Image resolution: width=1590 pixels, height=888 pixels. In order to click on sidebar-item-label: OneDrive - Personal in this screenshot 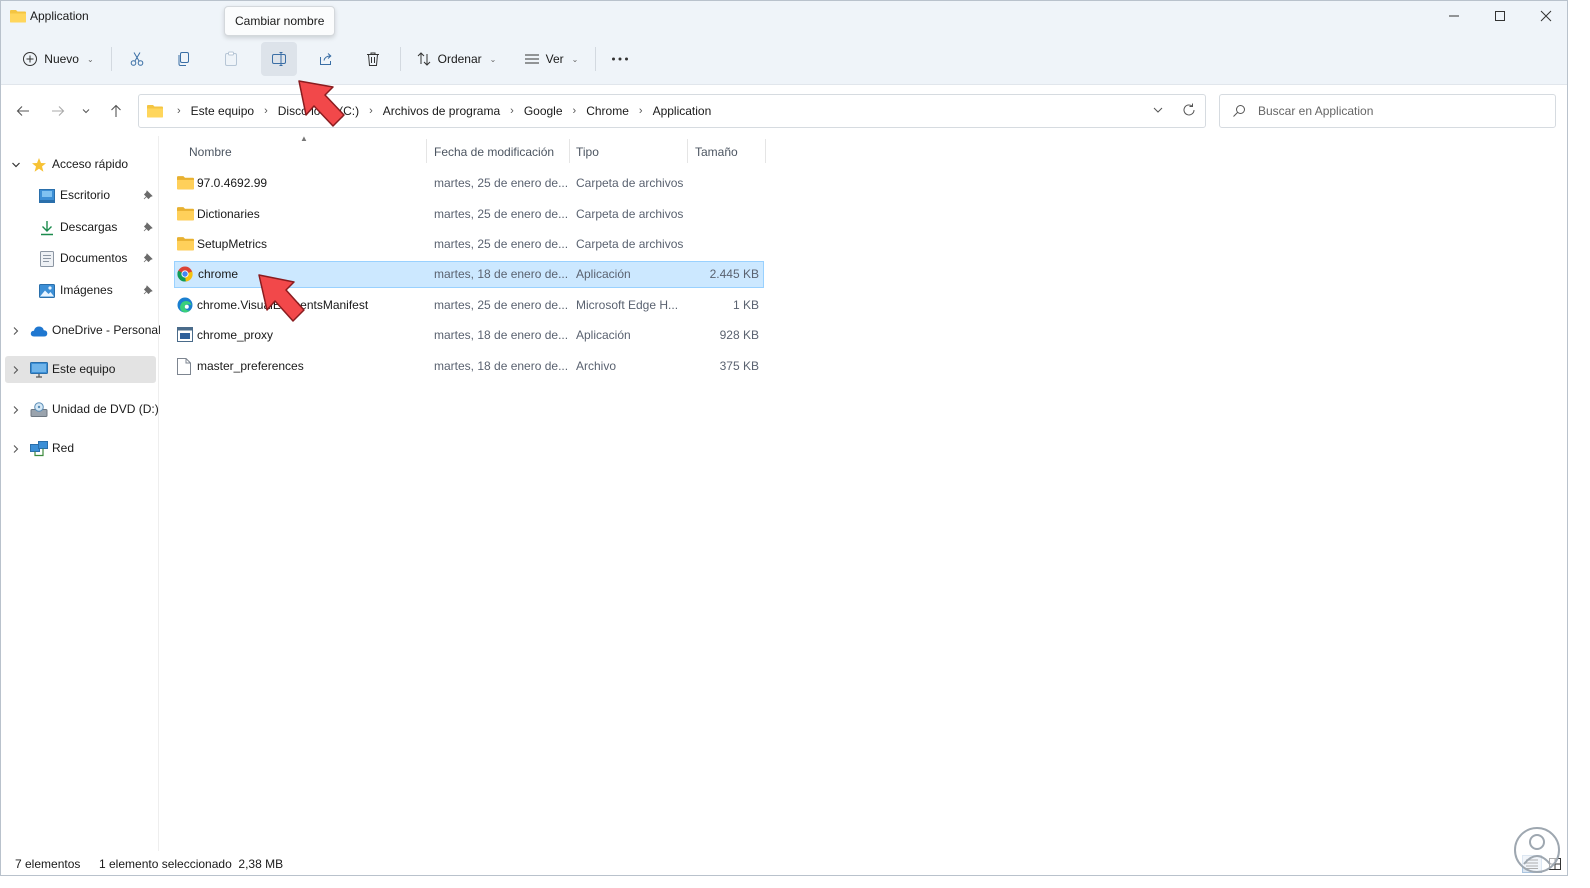, I will do `click(106, 330)`.